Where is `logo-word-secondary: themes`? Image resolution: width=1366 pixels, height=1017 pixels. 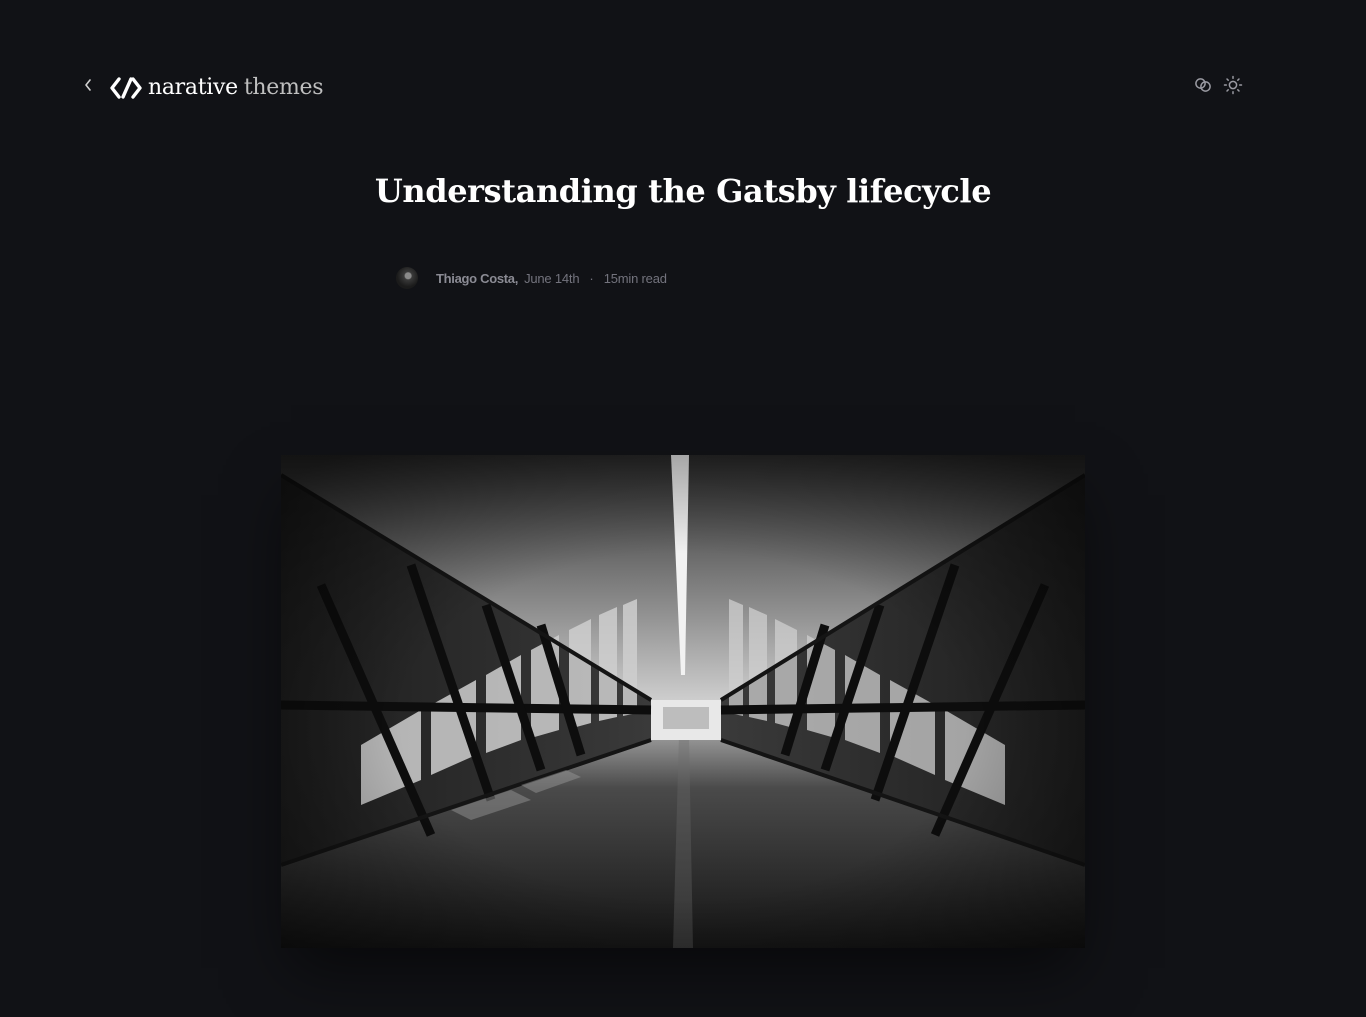
logo-word-secondary: themes is located at coordinates (283, 87).